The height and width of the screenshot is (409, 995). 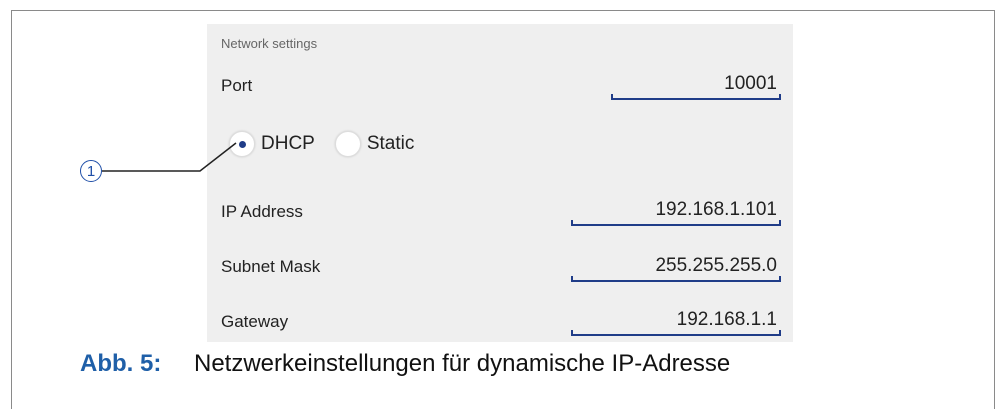 What do you see at coordinates (121, 363) in the screenshot?
I see `caption-number: Abb. 5:` at bounding box center [121, 363].